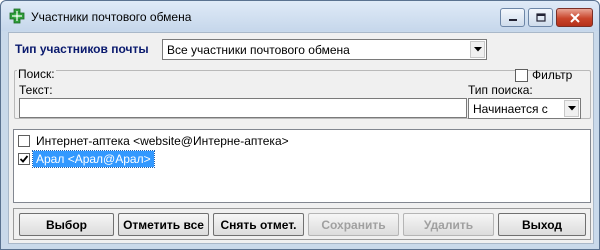 The height and width of the screenshot is (250, 600). I want to click on list-item-label: Арал <Арал@Арал>, so click(93, 159).